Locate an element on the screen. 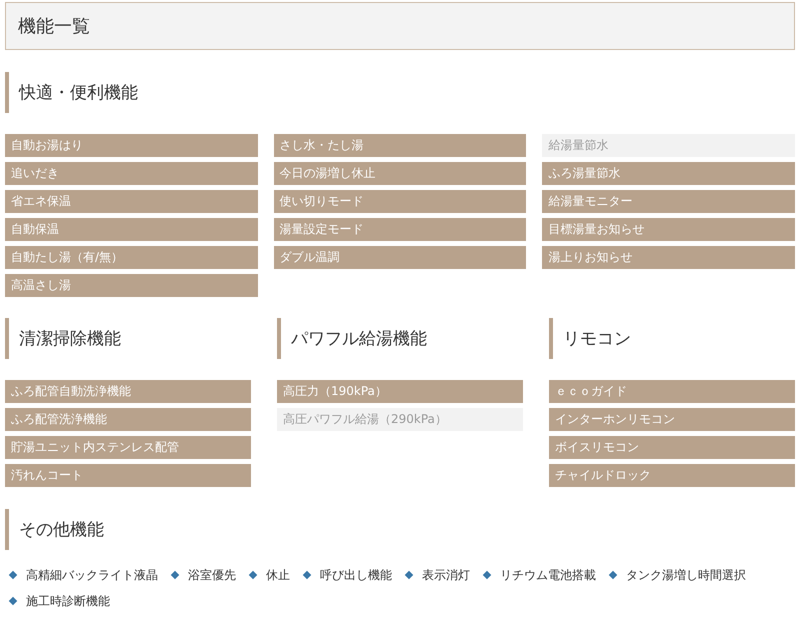 This screenshot has height=637, width=800. feature-tag: 汚れんコート is located at coordinates (128, 475).